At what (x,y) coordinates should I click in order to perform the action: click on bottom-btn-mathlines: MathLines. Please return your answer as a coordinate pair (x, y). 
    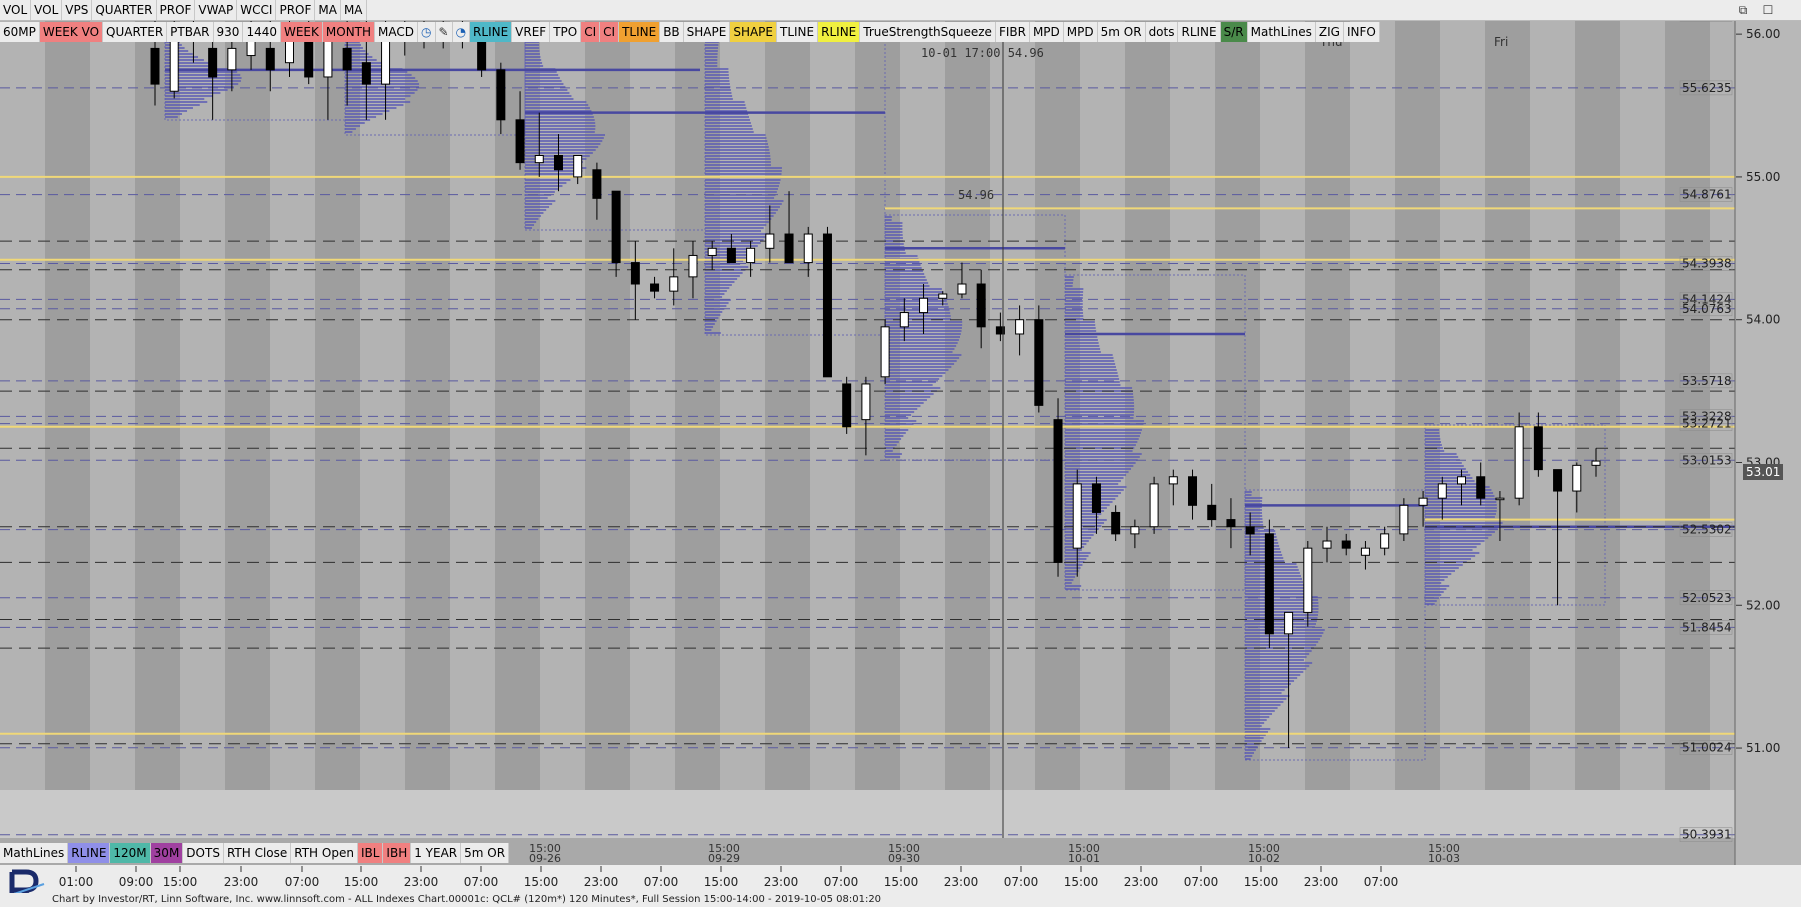
    Looking at the image, I should click on (34, 853).